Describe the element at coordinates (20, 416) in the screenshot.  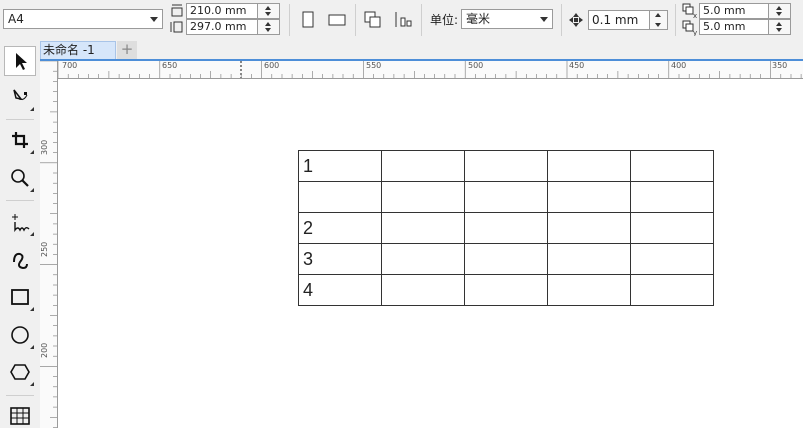
I see `table-icon` at that location.